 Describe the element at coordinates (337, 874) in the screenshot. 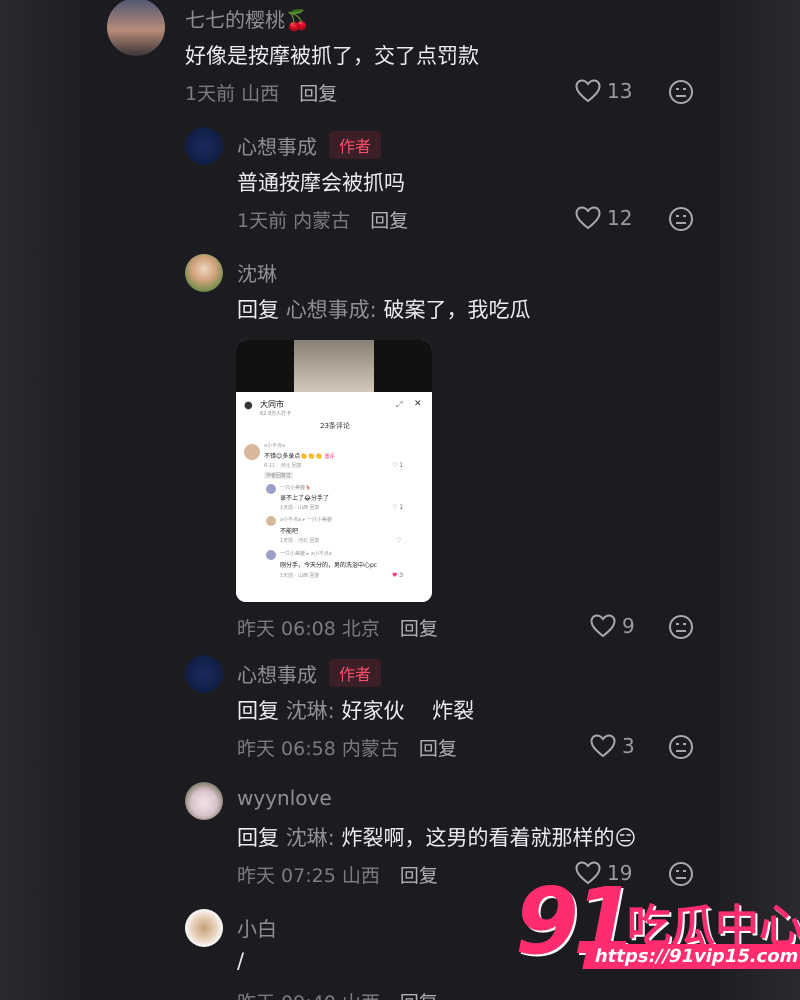

I see `comment-meta: 昨天 07:25 山西 回复` at that location.